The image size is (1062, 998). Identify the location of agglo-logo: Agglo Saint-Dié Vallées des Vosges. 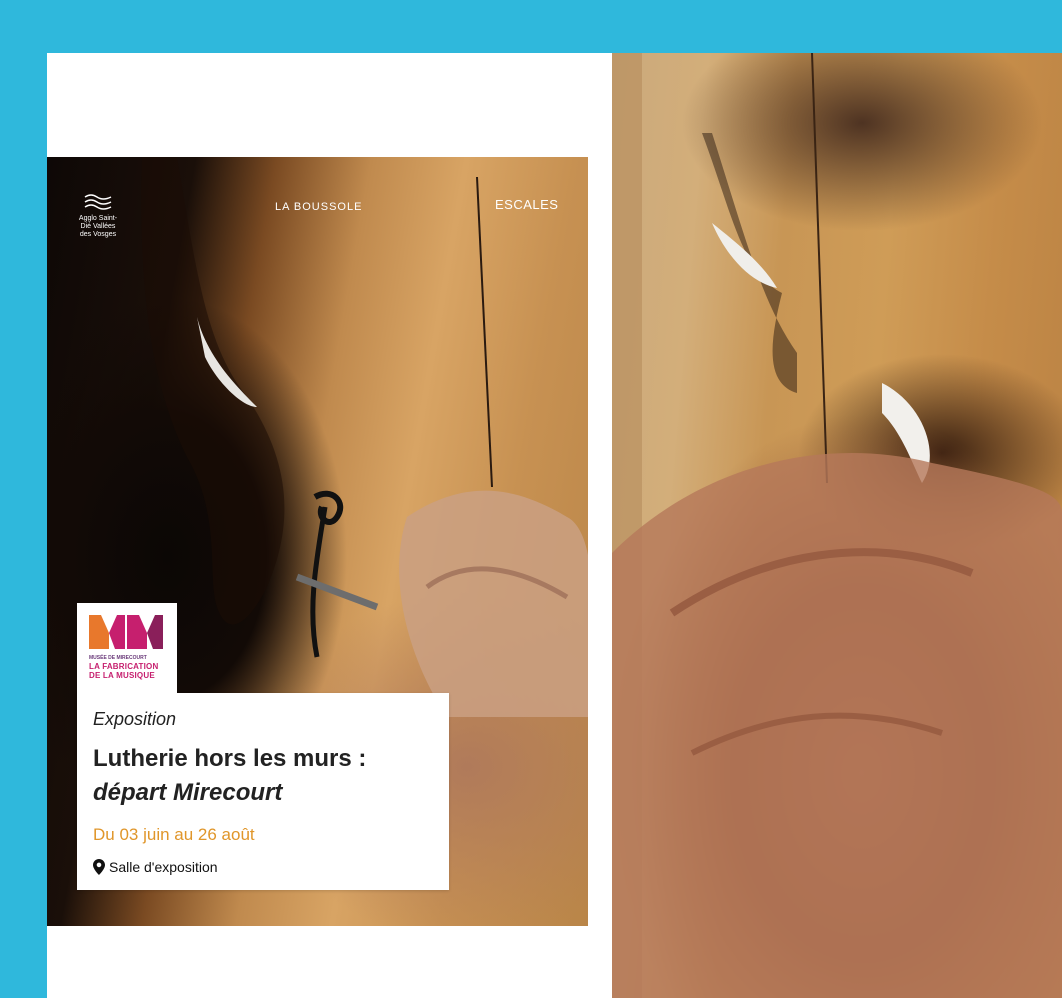
(98, 212).